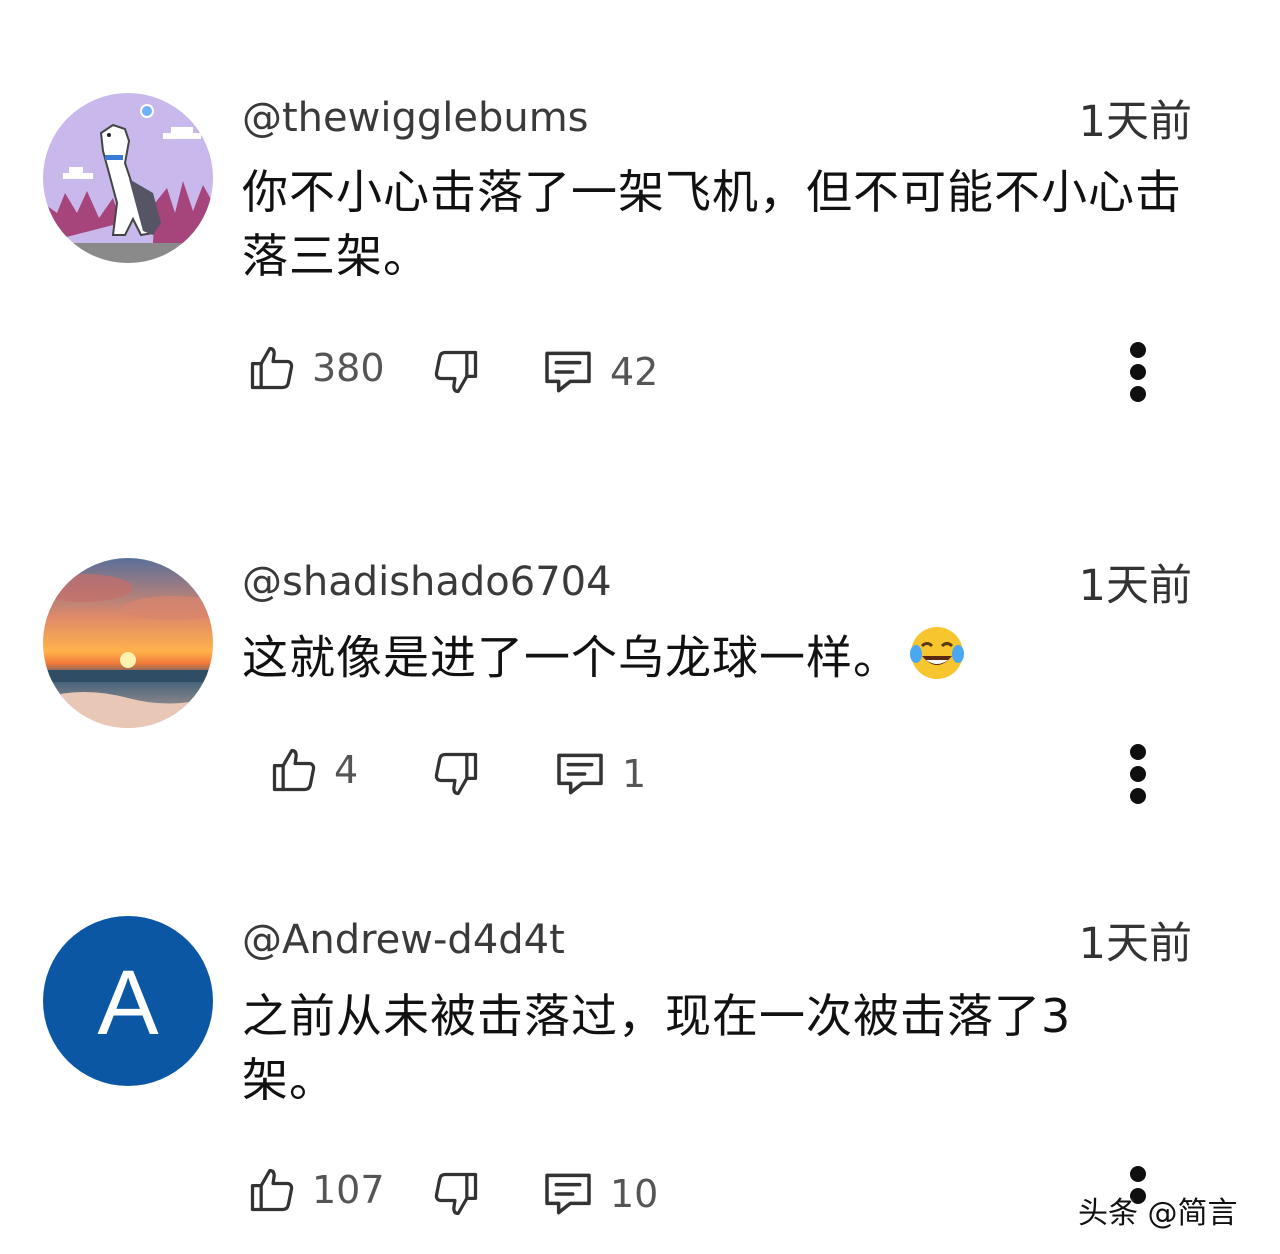  What do you see at coordinates (571, 657) in the screenshot?
I see `comment-text-content: 这就像是进了一个乌龙球一样。` at bounding box center [571, 657].